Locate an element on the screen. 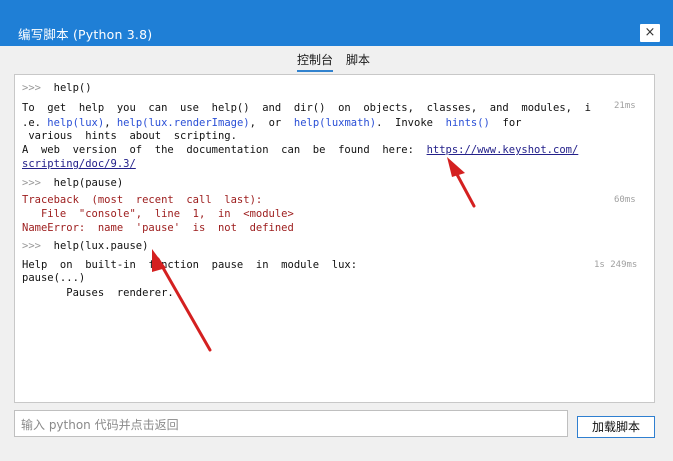 The height and width of the screenshot is (461, 673). annotation-arrow-doc-link is located at coordinates (461, 182).